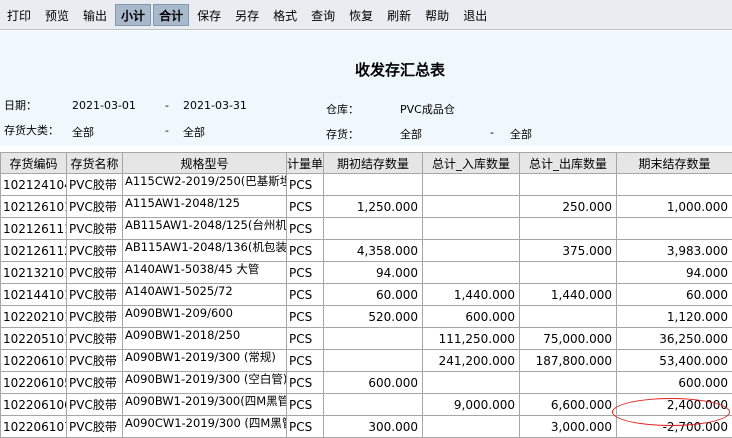  I want to click on spec-cell: A090BW1-2019/300 (空白管), so click(205, 383).